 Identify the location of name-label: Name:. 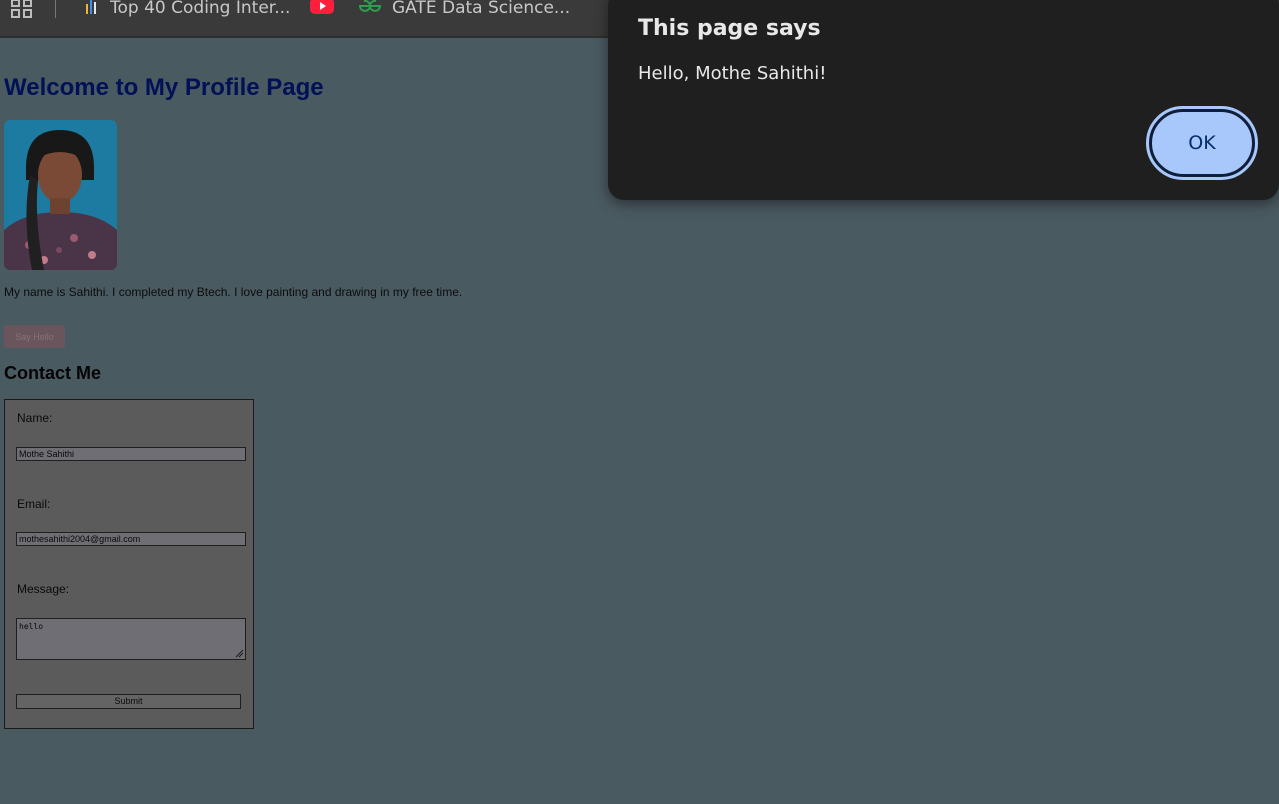
(35, 418).